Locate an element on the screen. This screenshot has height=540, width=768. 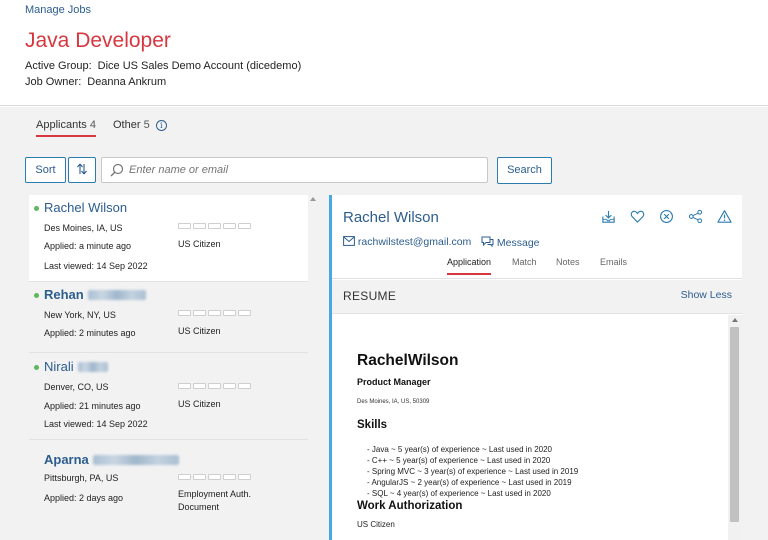
search-input is located at coordinates (304, 170).